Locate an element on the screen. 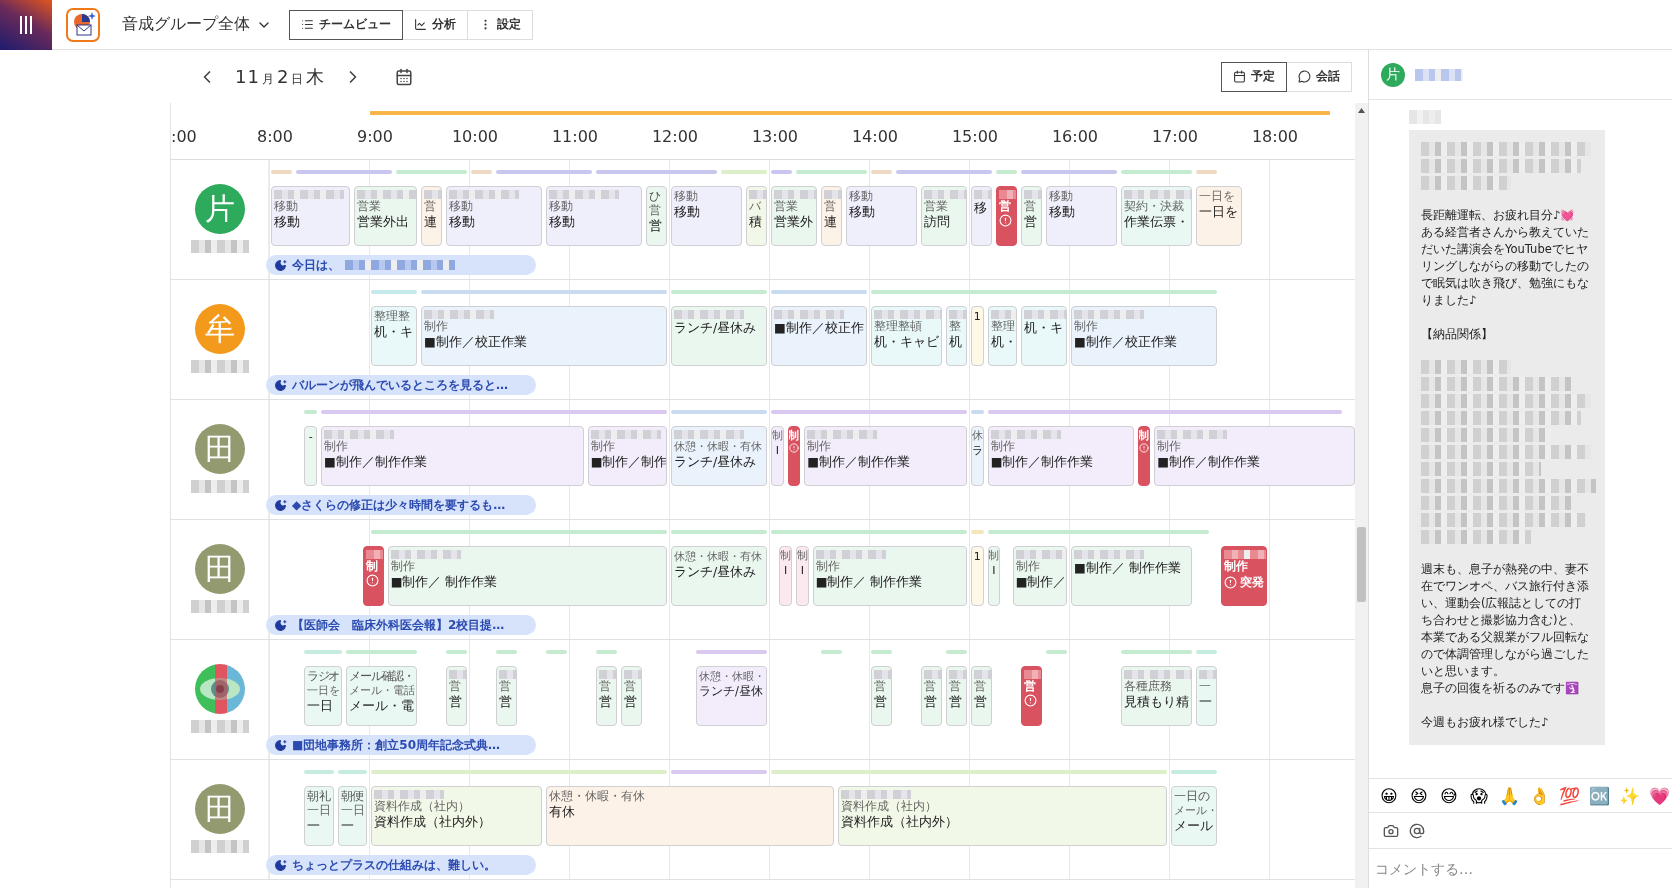 Image resolution: width=1672 pixels, height=888 pixels. group-select: 音成グループ全体 is located at coordinates (197, 24).